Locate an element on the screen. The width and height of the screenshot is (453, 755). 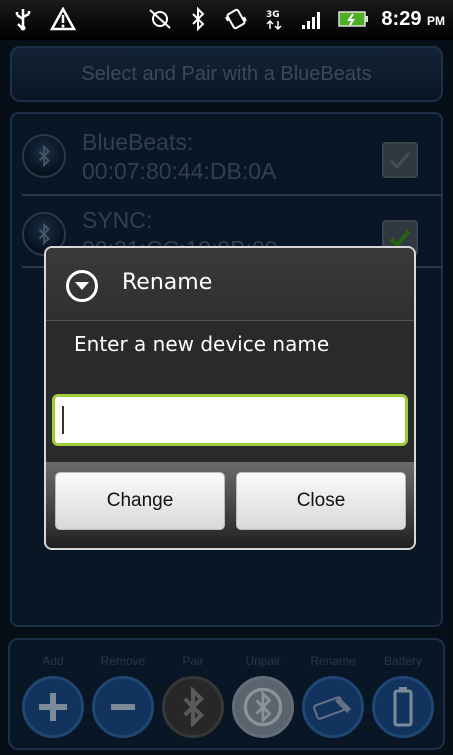
usb-icon is located at coordinates (23, 19).